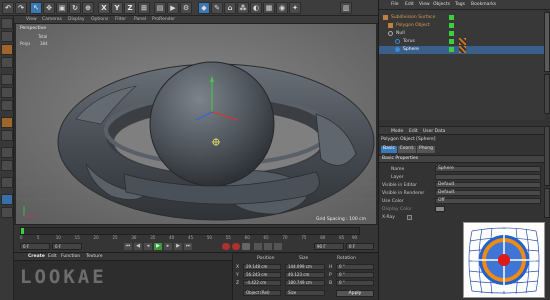  Describe the element at coordinates (243, 8) in the screenshot. I see `array-icon: ⁂` at that location.